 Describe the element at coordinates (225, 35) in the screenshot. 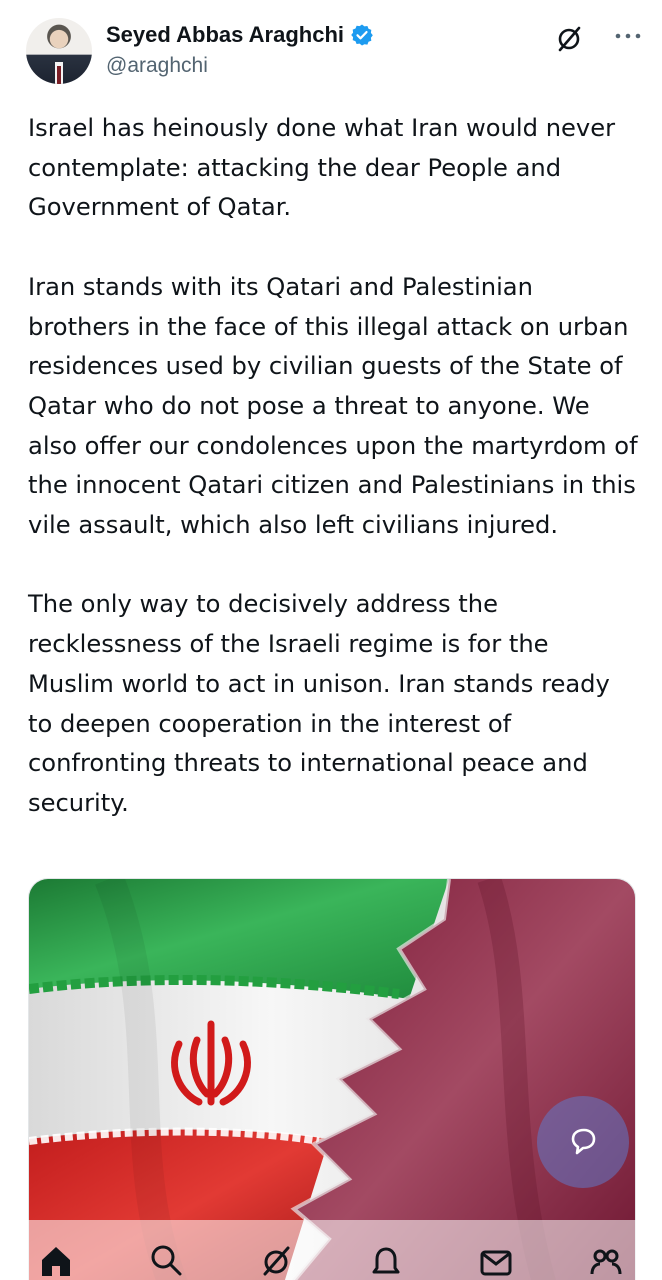

I see `author-display-name: Seyed Abbas Araghchi` at that location.